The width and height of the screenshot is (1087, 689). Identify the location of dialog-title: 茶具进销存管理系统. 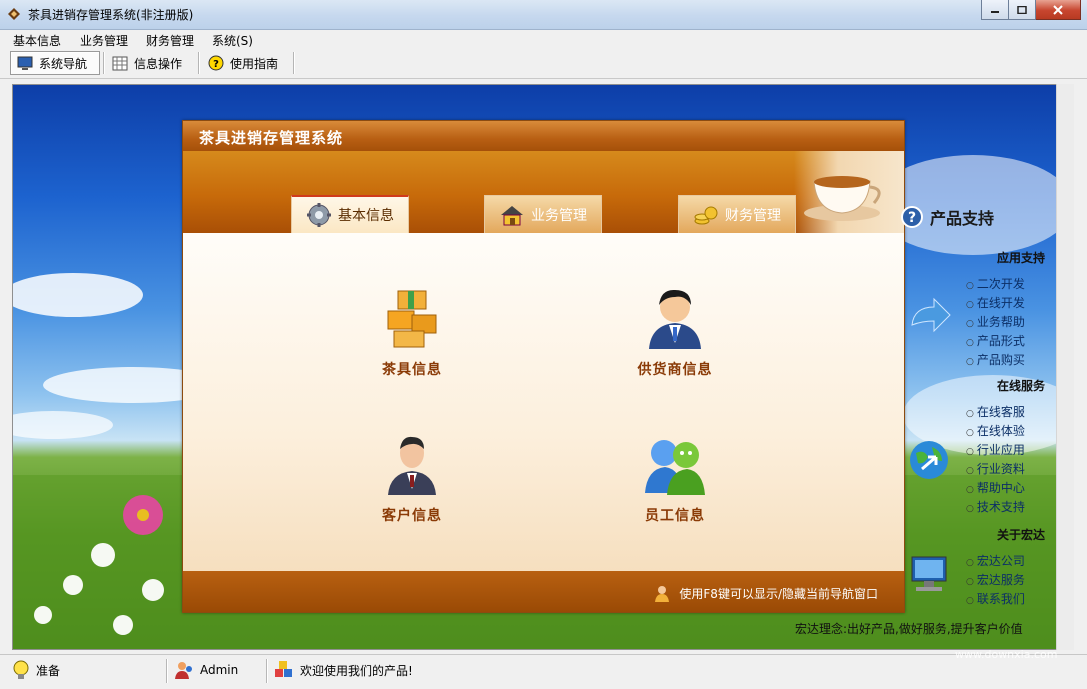
(543, 136).